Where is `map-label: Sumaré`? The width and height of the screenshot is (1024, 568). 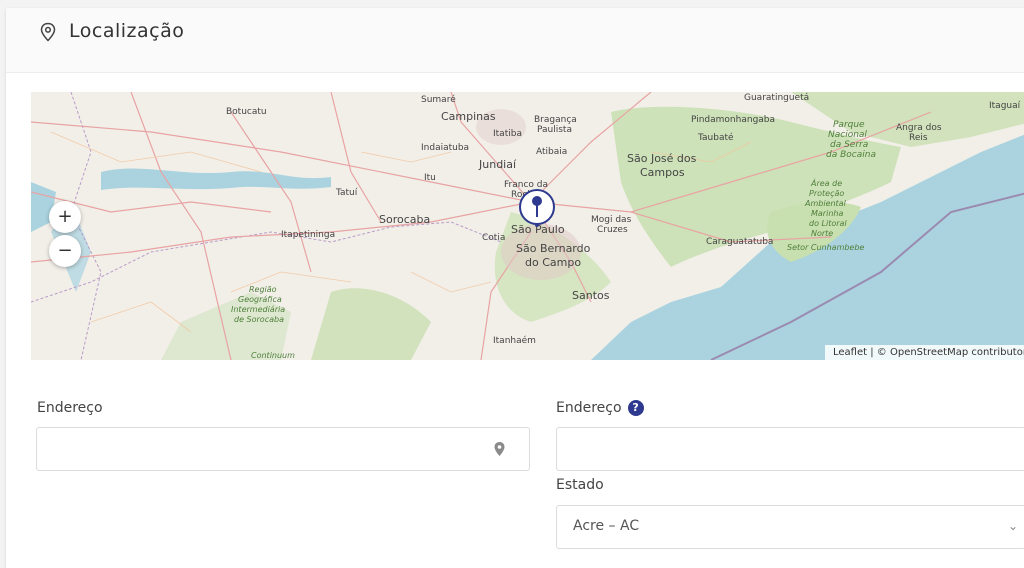 map-label: Sumaré is located at coordinates (438, 99).